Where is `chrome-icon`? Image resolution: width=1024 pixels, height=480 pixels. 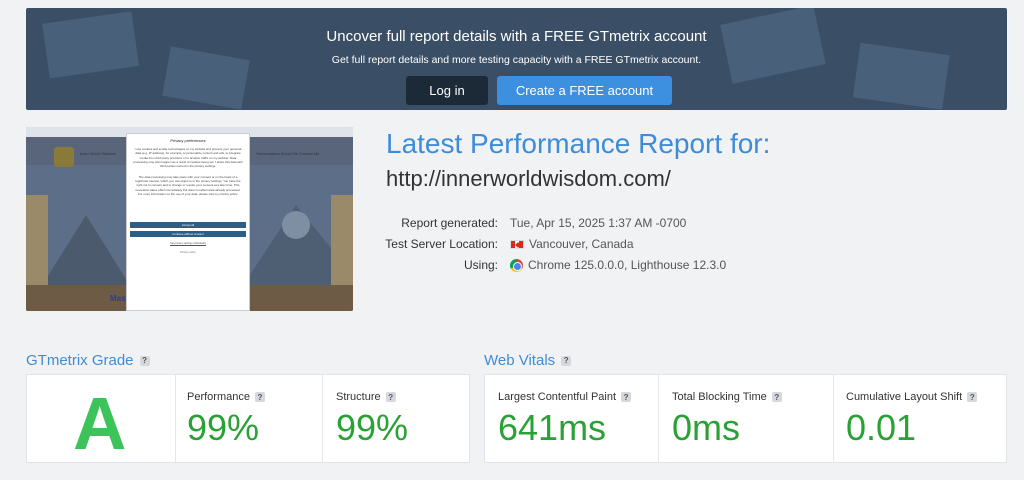 chrome-icon is located at coordinates (516, 265).